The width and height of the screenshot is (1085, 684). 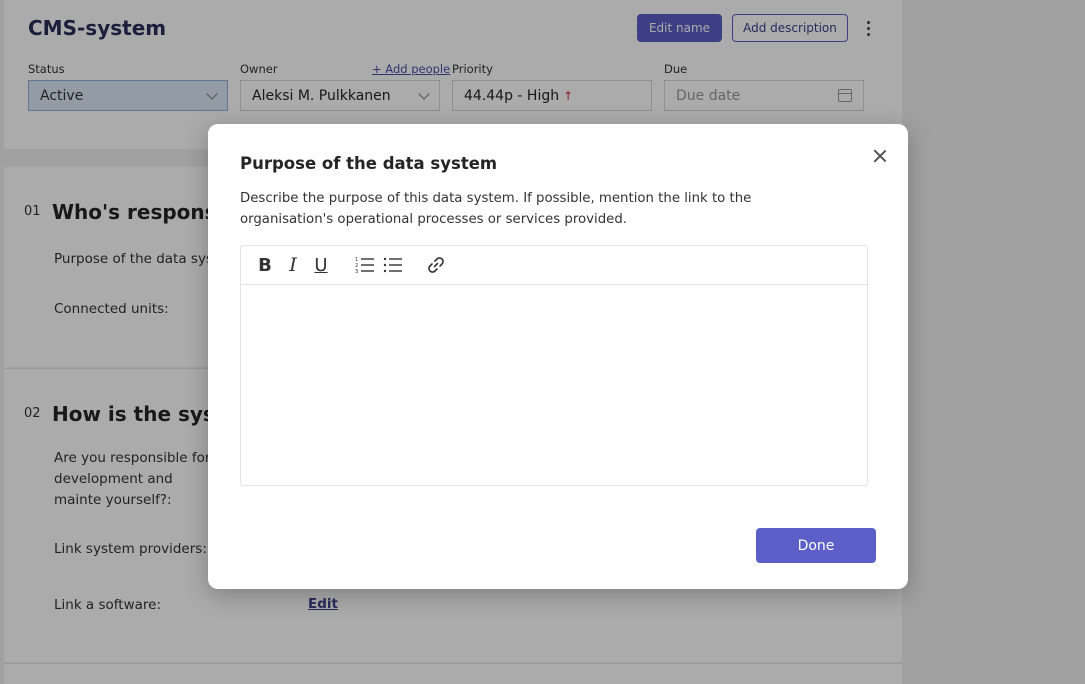 I want to click on underline-icon: U, so click(x=321, y=265).